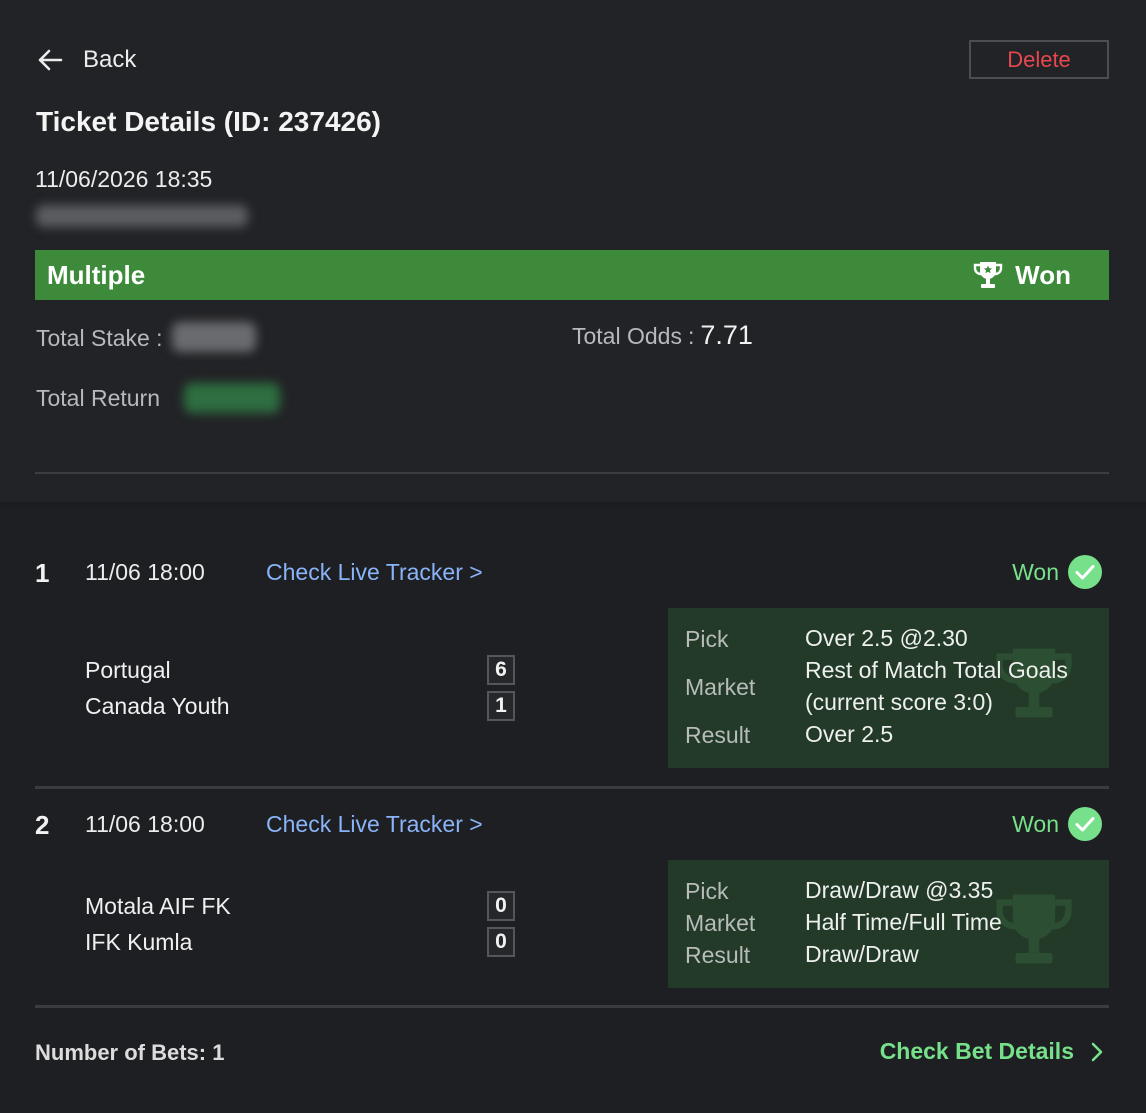 This screenshot has width=1146, height=1113. I want to click on away-team: IFK Kumla, so click(139, 942).